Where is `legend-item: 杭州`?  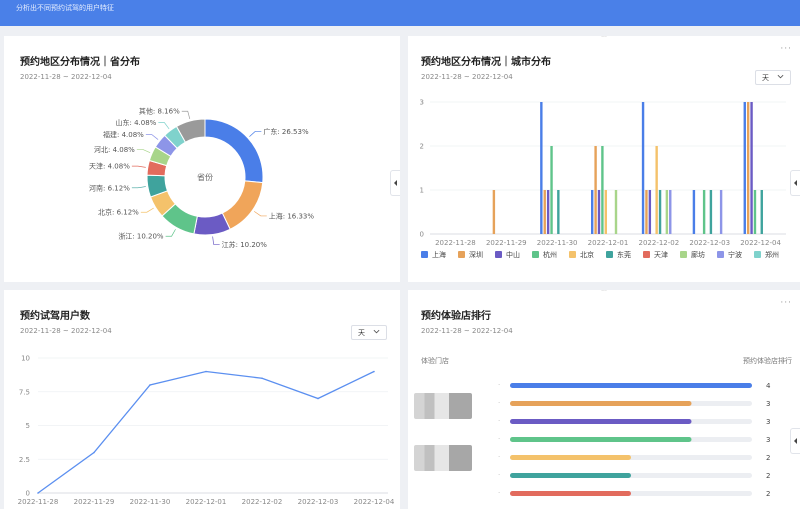
legend-item: 杭州 is located at coordinates (544, 255).